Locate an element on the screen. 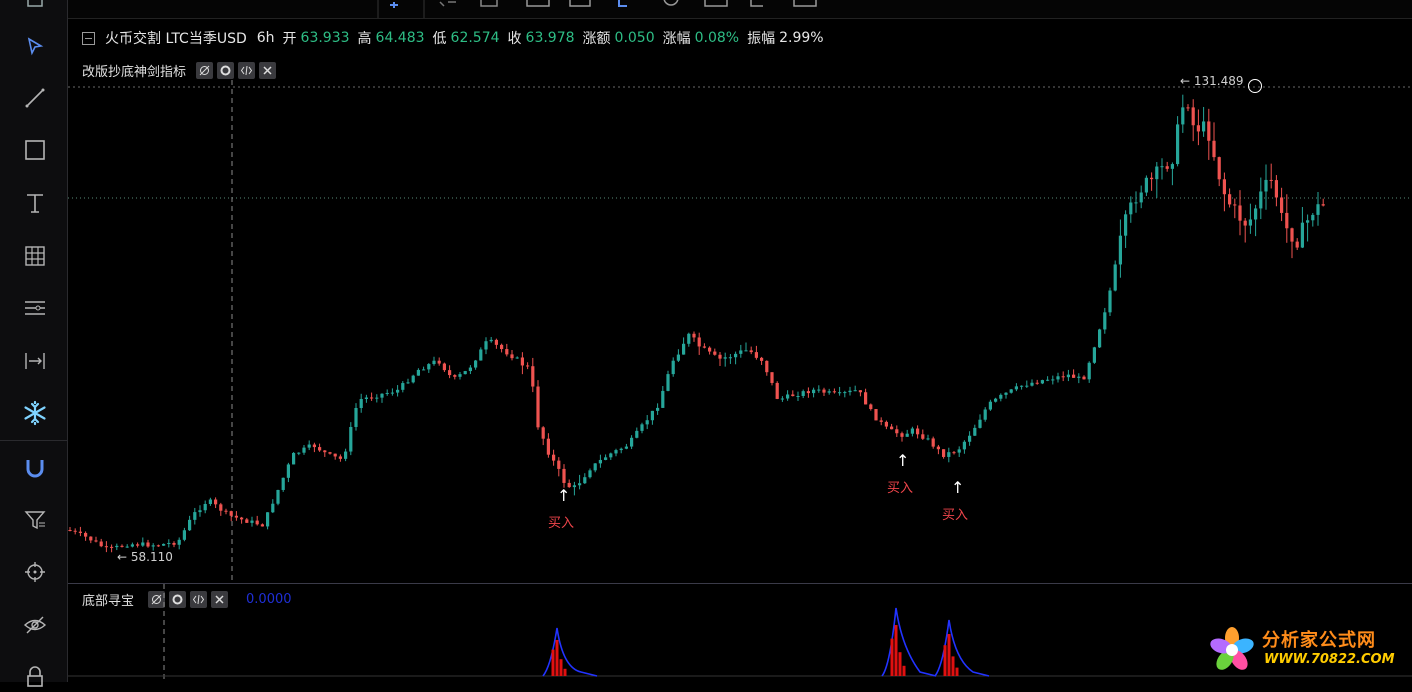  top-toolbar-icons is located at coordinates (740, 9).